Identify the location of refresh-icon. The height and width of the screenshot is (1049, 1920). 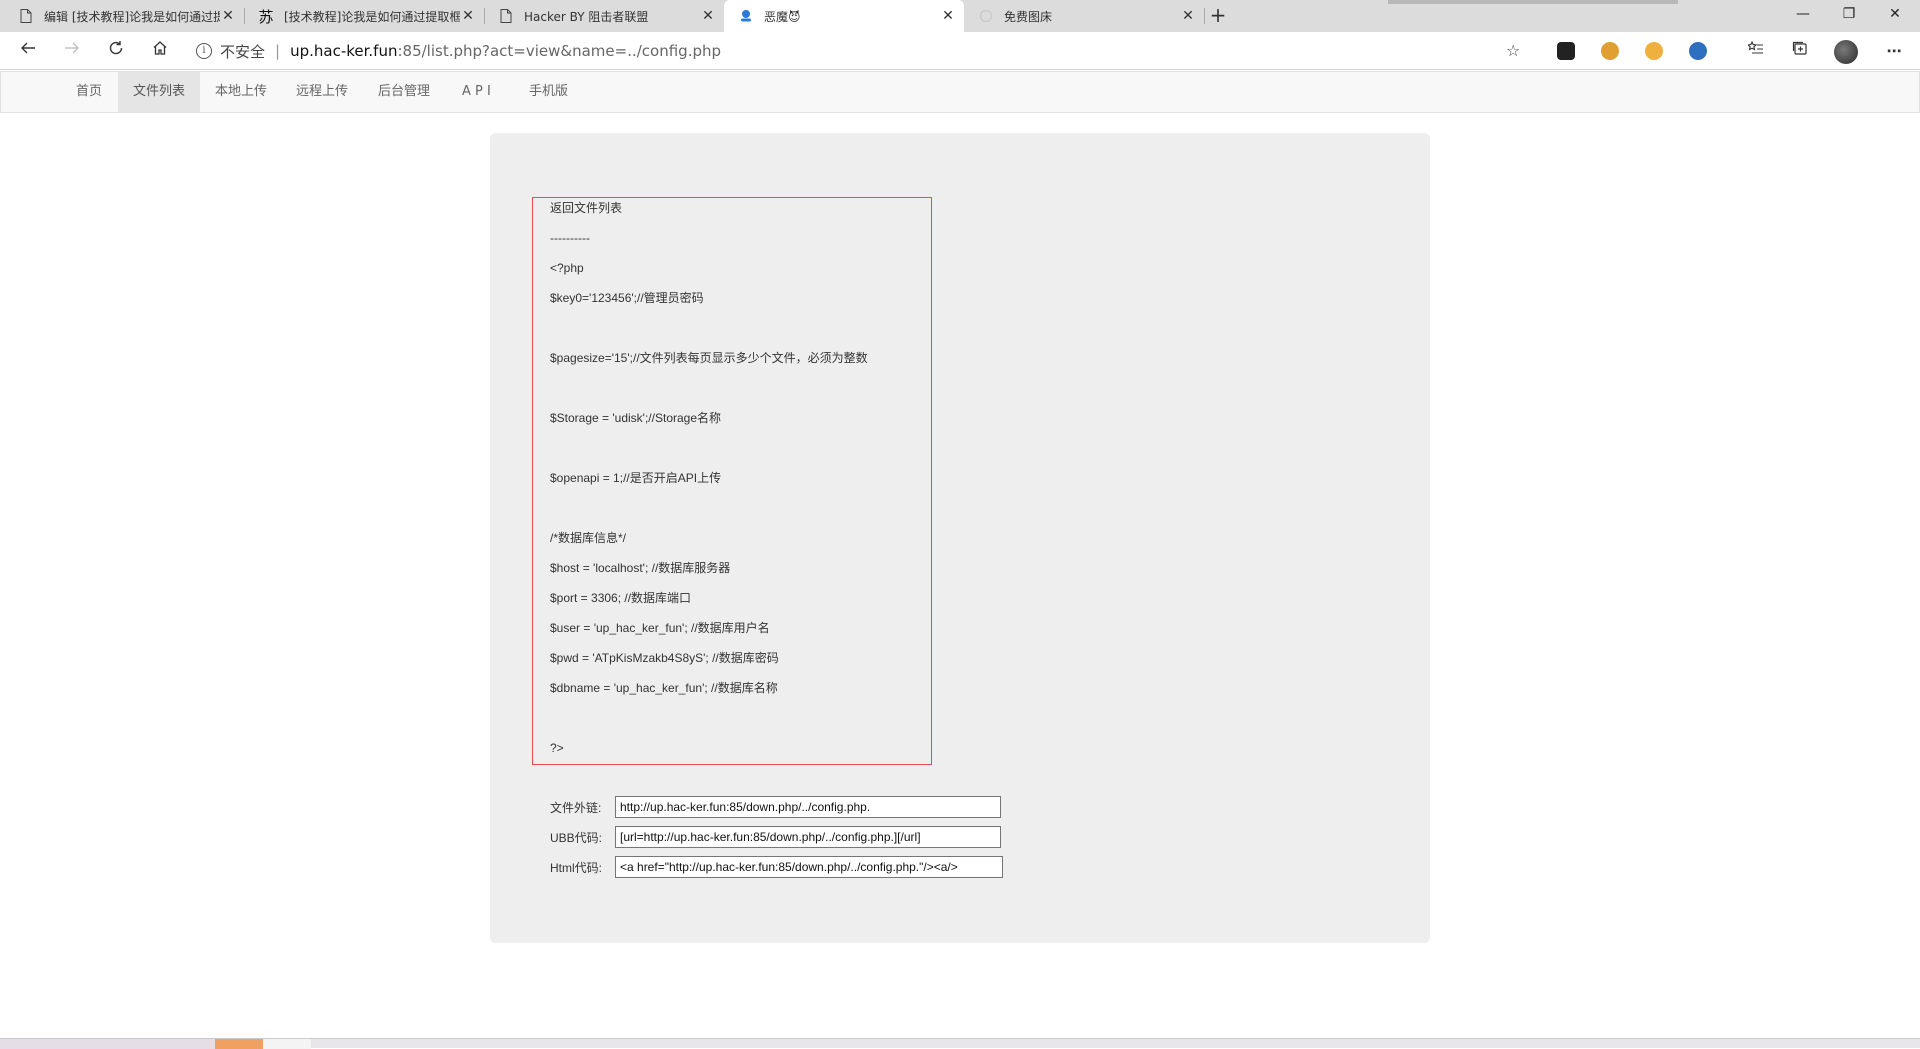
(116, 48).